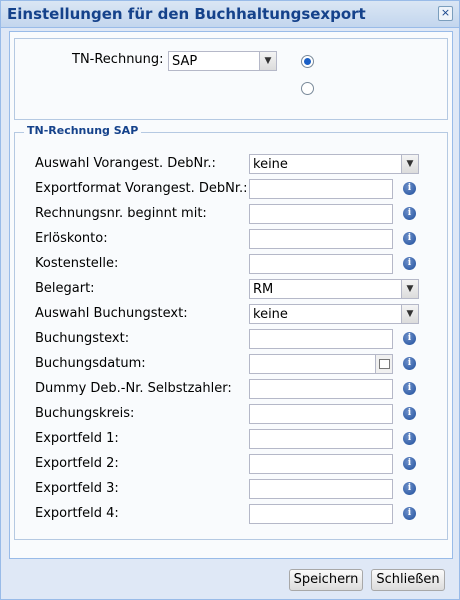 The width and height of the screenshot is (460, 600). I want to click on fieldset-legend: TN-Rechnung SAP, so click(83, 130).